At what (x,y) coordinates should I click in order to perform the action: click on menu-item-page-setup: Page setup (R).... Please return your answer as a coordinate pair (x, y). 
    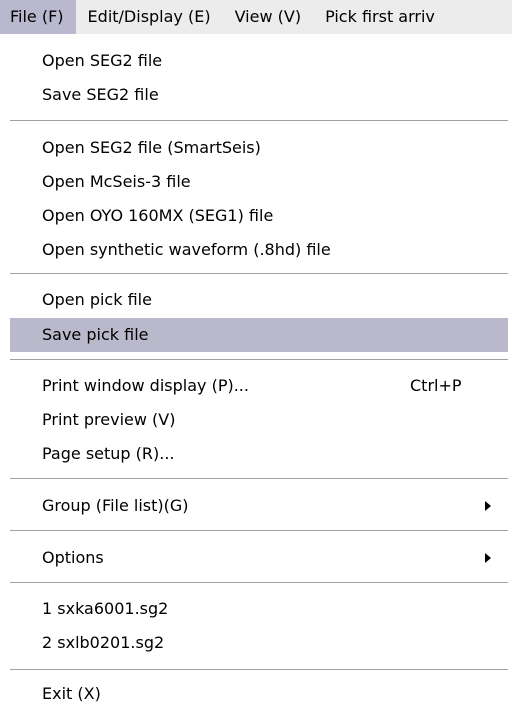
    Looking at the image, I should click on (259, 454).